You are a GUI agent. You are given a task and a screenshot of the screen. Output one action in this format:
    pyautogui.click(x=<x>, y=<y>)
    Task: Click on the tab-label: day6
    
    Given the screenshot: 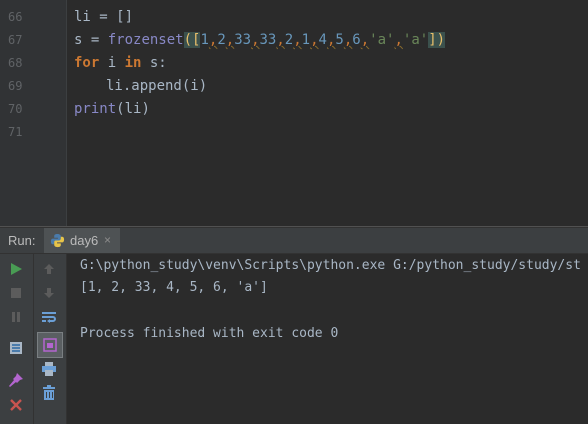 What is the action you would take?
    pyautogui.click(x=84, y=240)
    